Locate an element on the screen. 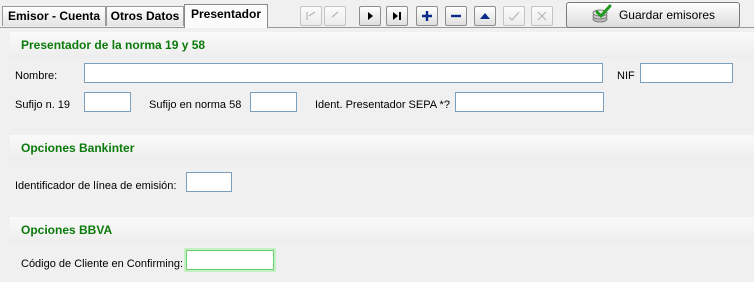  sufijo-19-field is located at coordinates (107, 102).